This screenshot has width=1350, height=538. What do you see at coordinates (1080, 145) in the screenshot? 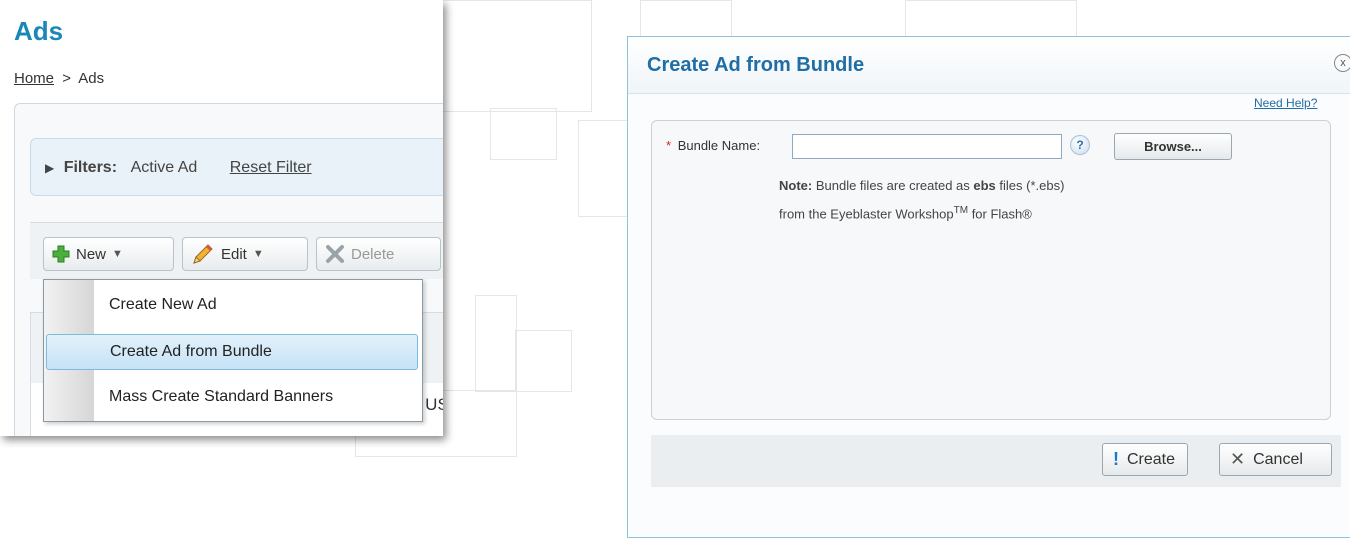
I see `question-icon: ?` at bounding box center [1080, 145].